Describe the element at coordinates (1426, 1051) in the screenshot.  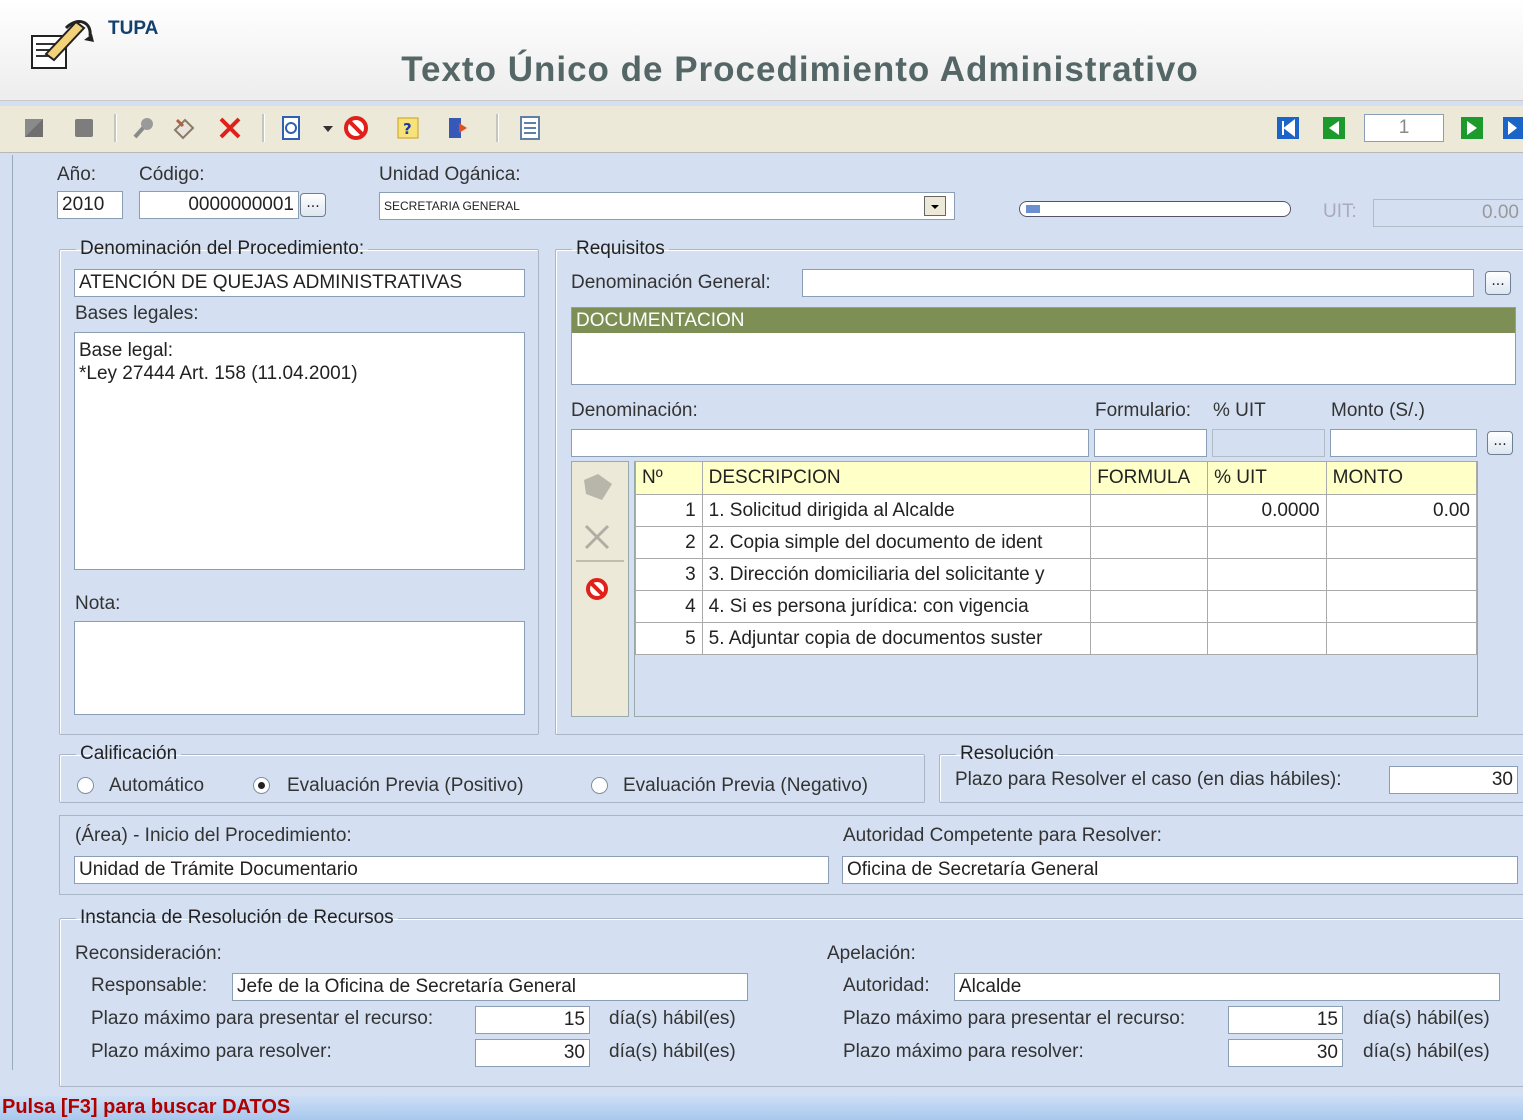
I see `apel-dias-resolver-label: día(s) hábil(es)` at that location.